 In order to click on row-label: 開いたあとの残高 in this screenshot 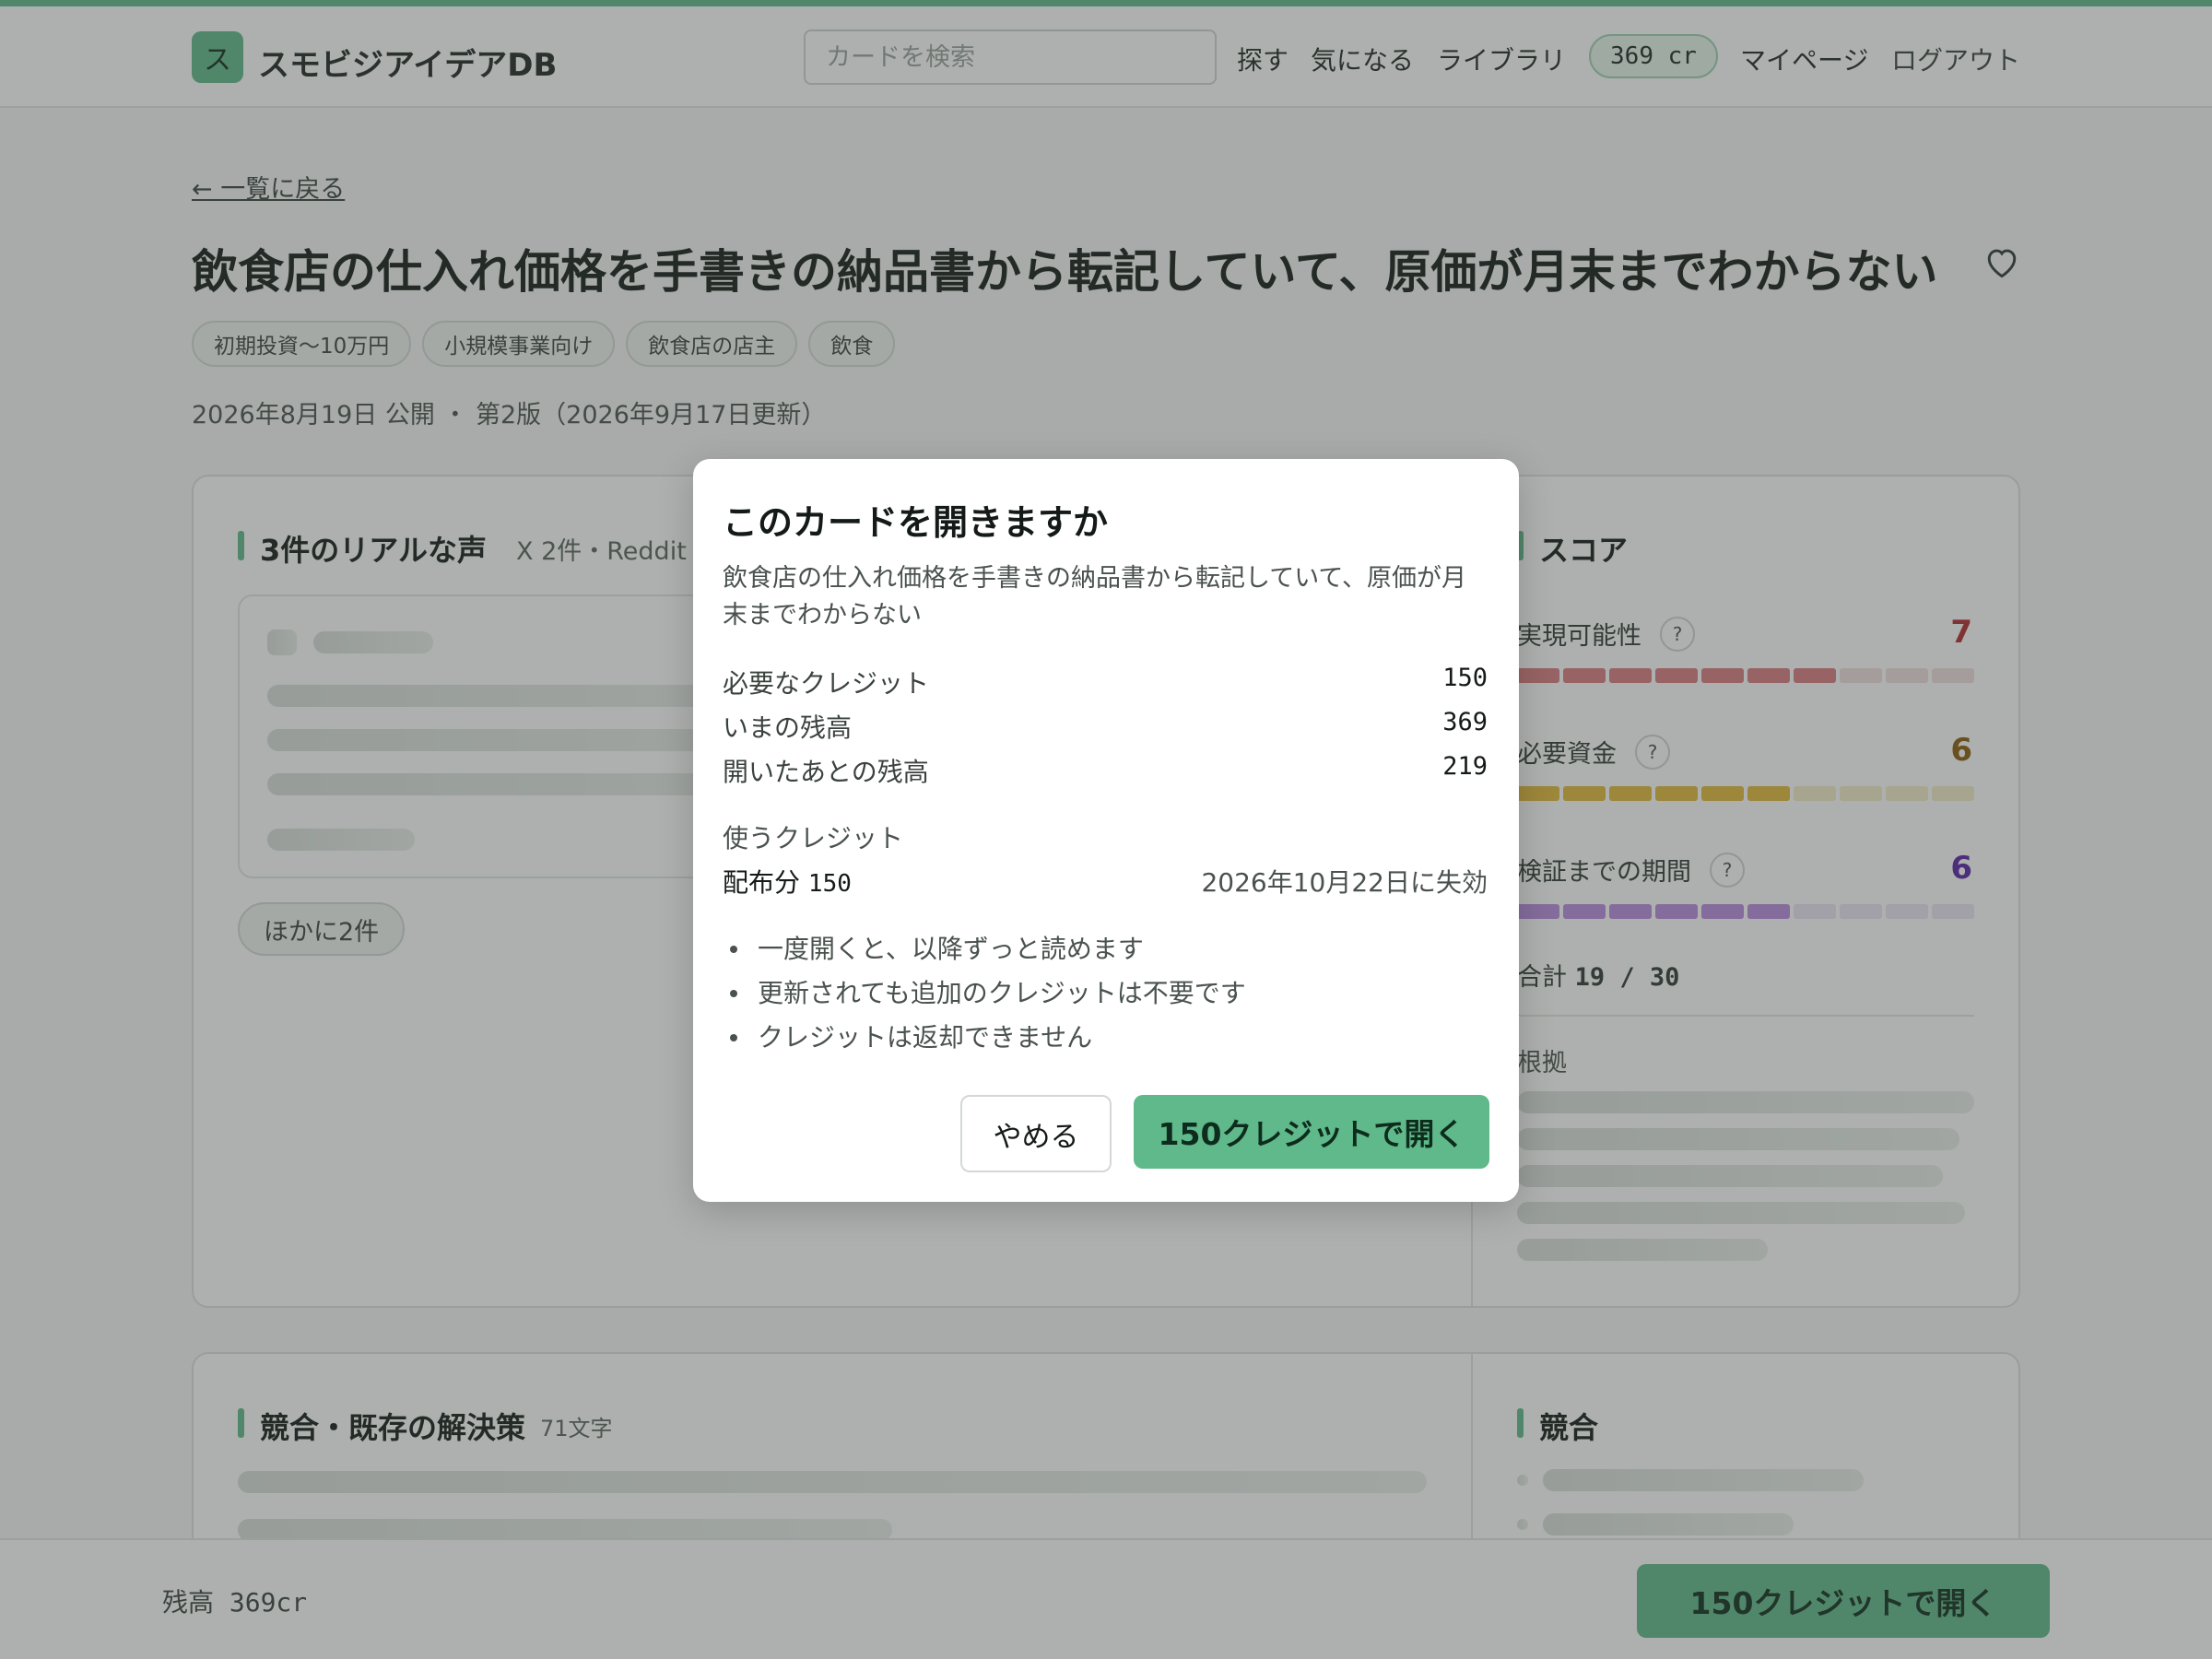, I will do `click(826, 772)`.